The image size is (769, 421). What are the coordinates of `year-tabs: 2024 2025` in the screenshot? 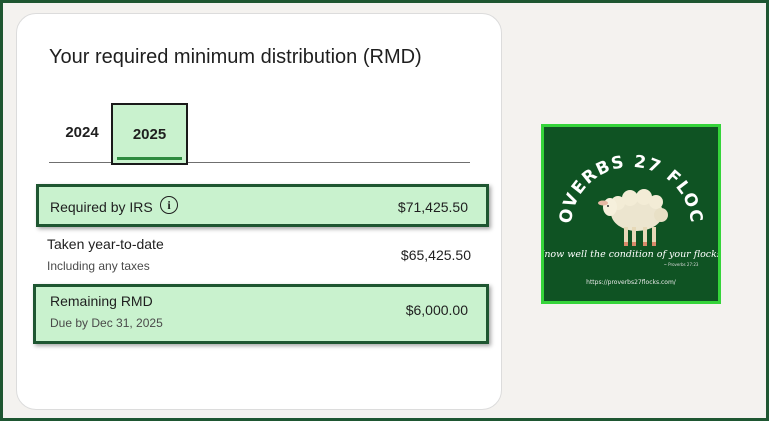 It's located at (259, 134).